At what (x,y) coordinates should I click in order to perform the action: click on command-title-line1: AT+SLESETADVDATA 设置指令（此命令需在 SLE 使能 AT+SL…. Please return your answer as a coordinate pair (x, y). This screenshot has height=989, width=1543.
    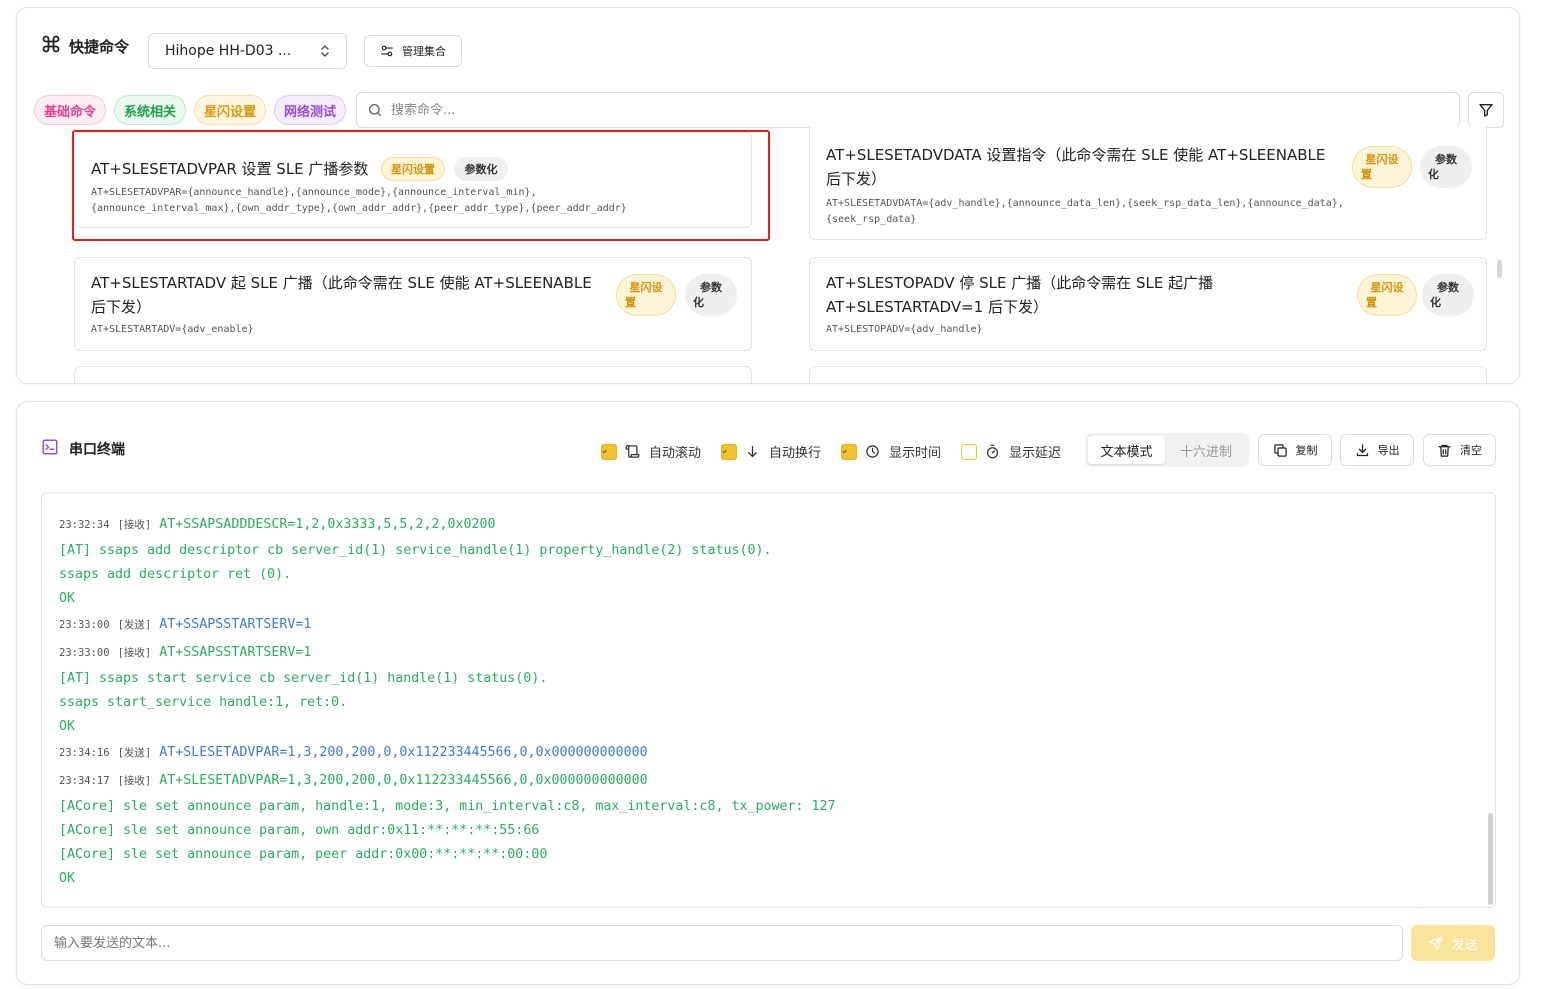
    Looking at the image, I should click on (1076, 155).